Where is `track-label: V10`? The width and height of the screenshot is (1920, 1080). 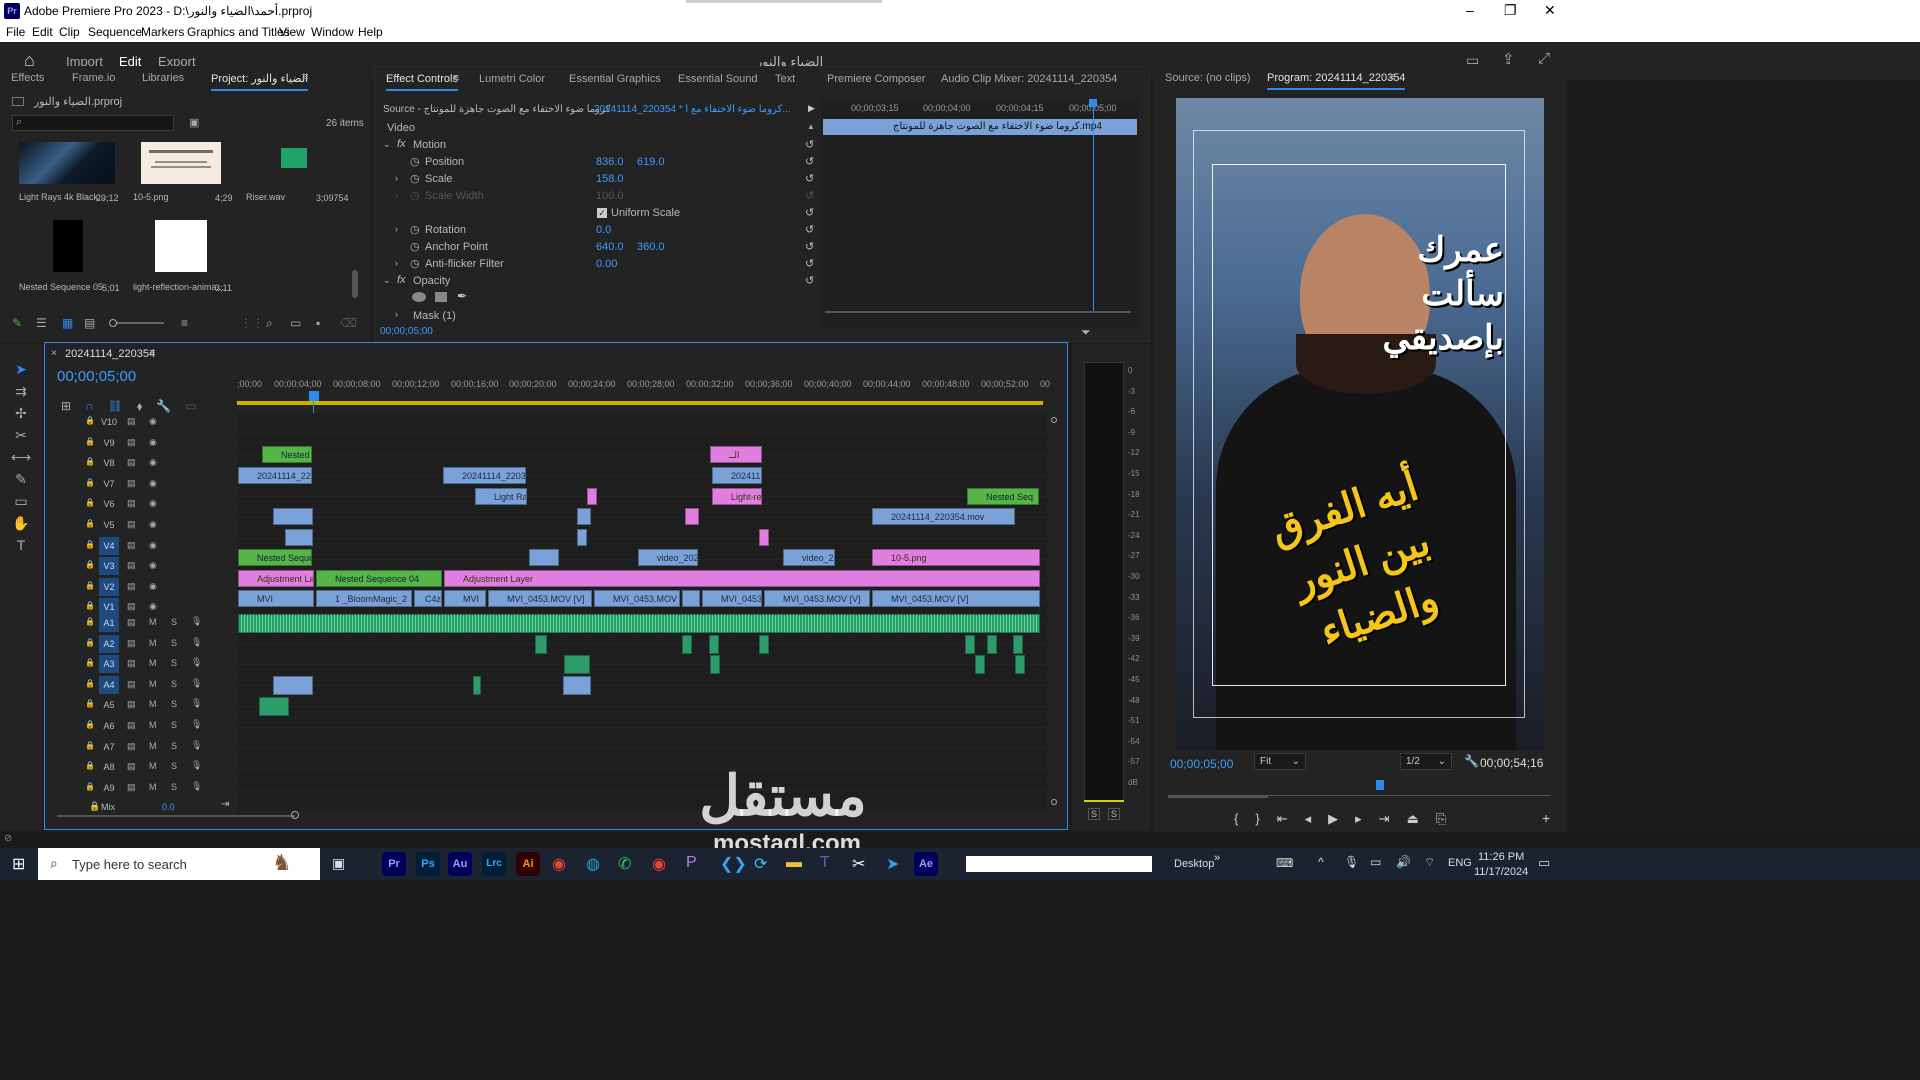 track-label: V10 is located at coordinates (109, 422).